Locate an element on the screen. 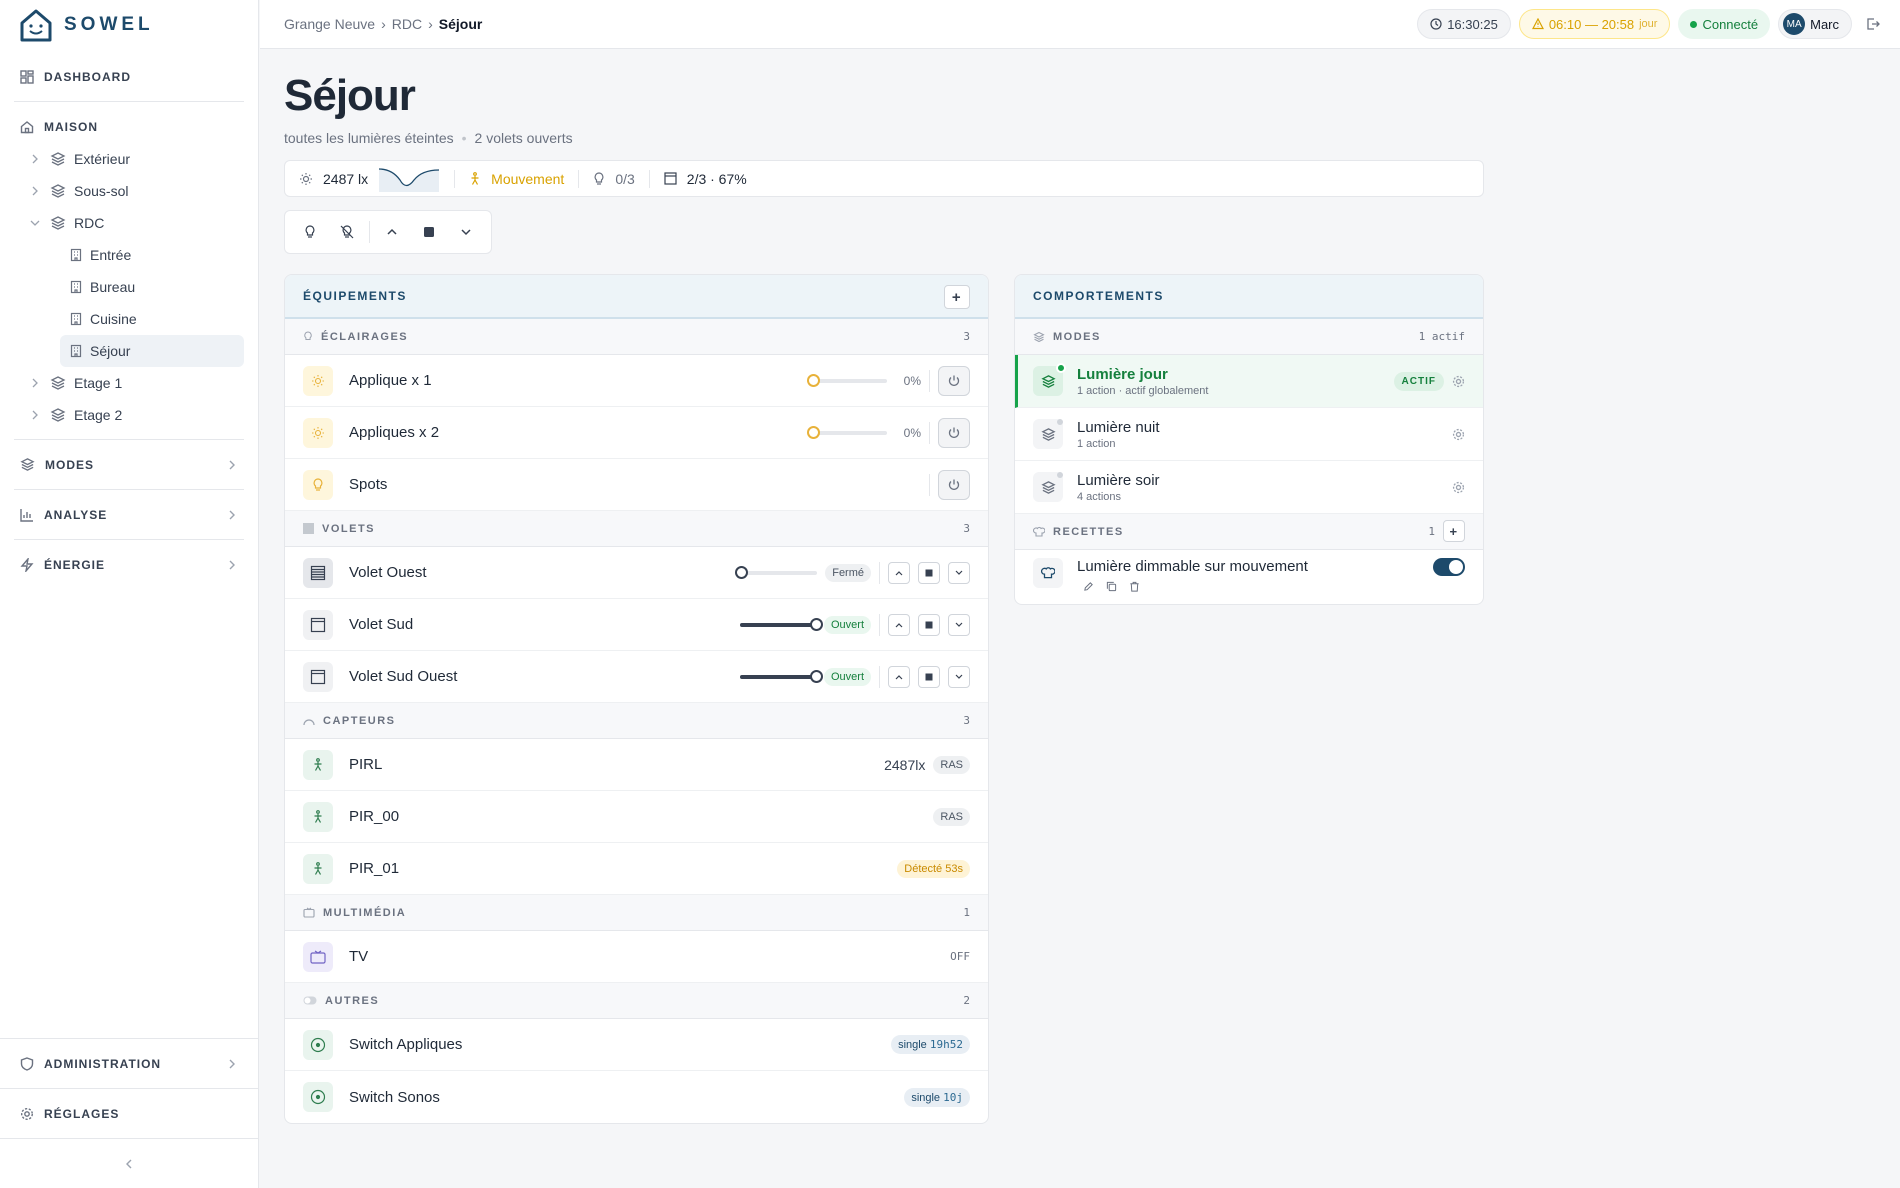 Image resolution: width=1900 pixels, height=1188 pixels. copy-icon is located at coordinates (1111, 586).